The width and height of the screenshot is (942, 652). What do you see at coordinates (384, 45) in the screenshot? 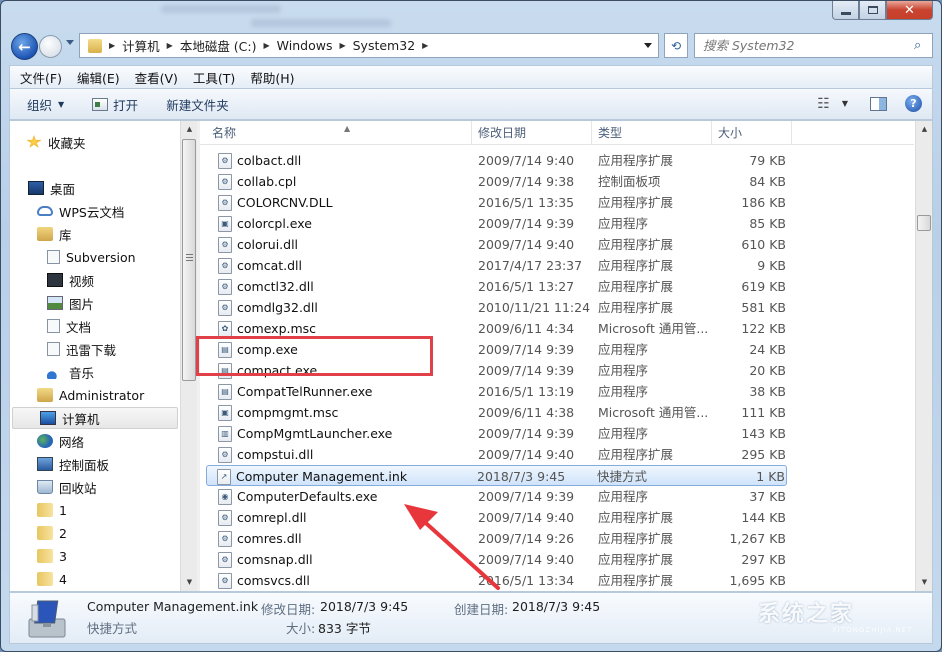
I see `breadcrumb-system32: System32` at bounding box center [384, 45].